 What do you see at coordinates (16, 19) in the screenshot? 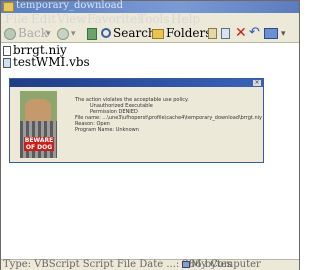
I see `menu-file: File` at bounding box center [16, 19].